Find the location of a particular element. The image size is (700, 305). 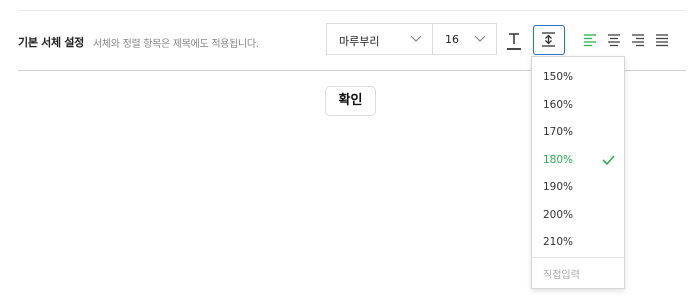

confirm-button: 확인 is located at coordinates (350, 101).